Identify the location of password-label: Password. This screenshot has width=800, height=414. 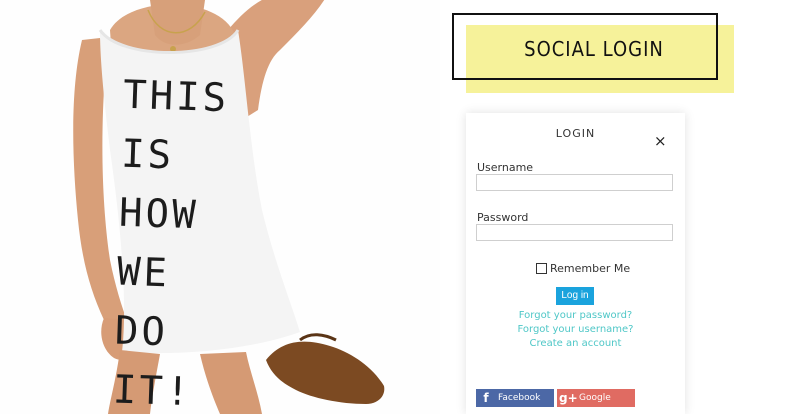
(503, 217).